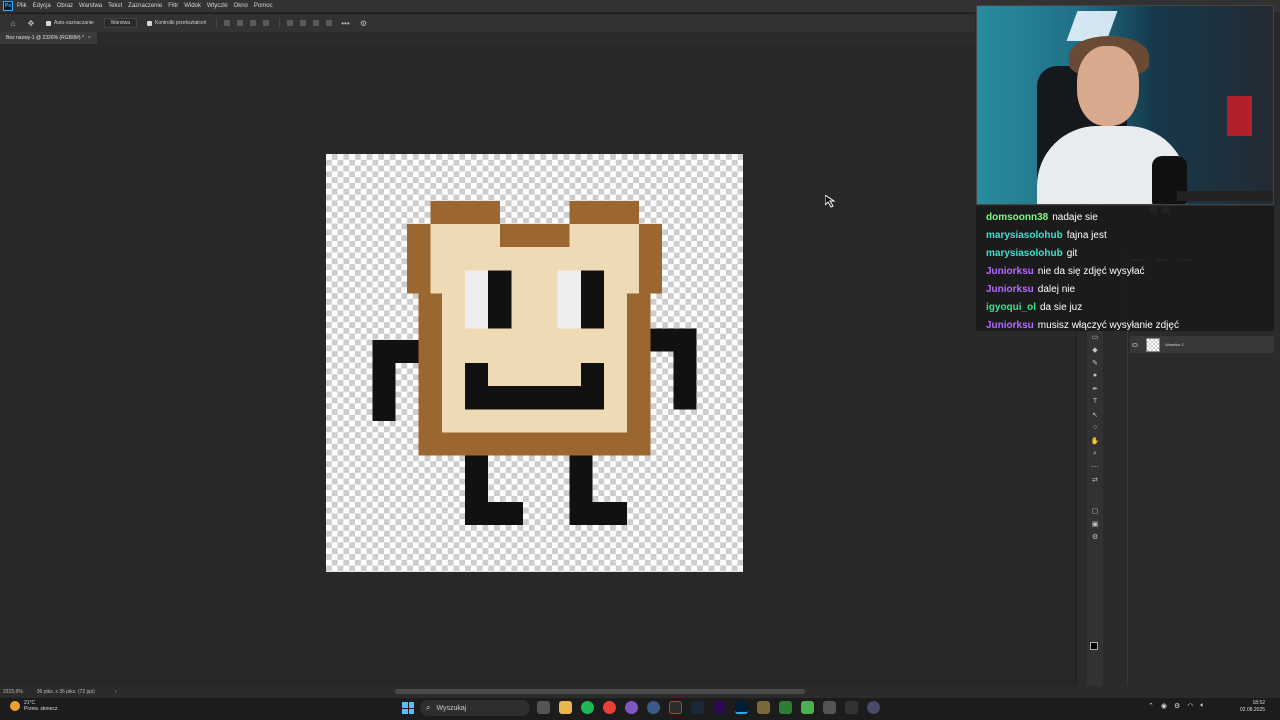 Image resolution: width=1280 pixels, height=720 pixels. What do you see at coordinates (263, 6) in the screenshot?
I see `menu-help: Pomoc` at bounding box center [263, 6].